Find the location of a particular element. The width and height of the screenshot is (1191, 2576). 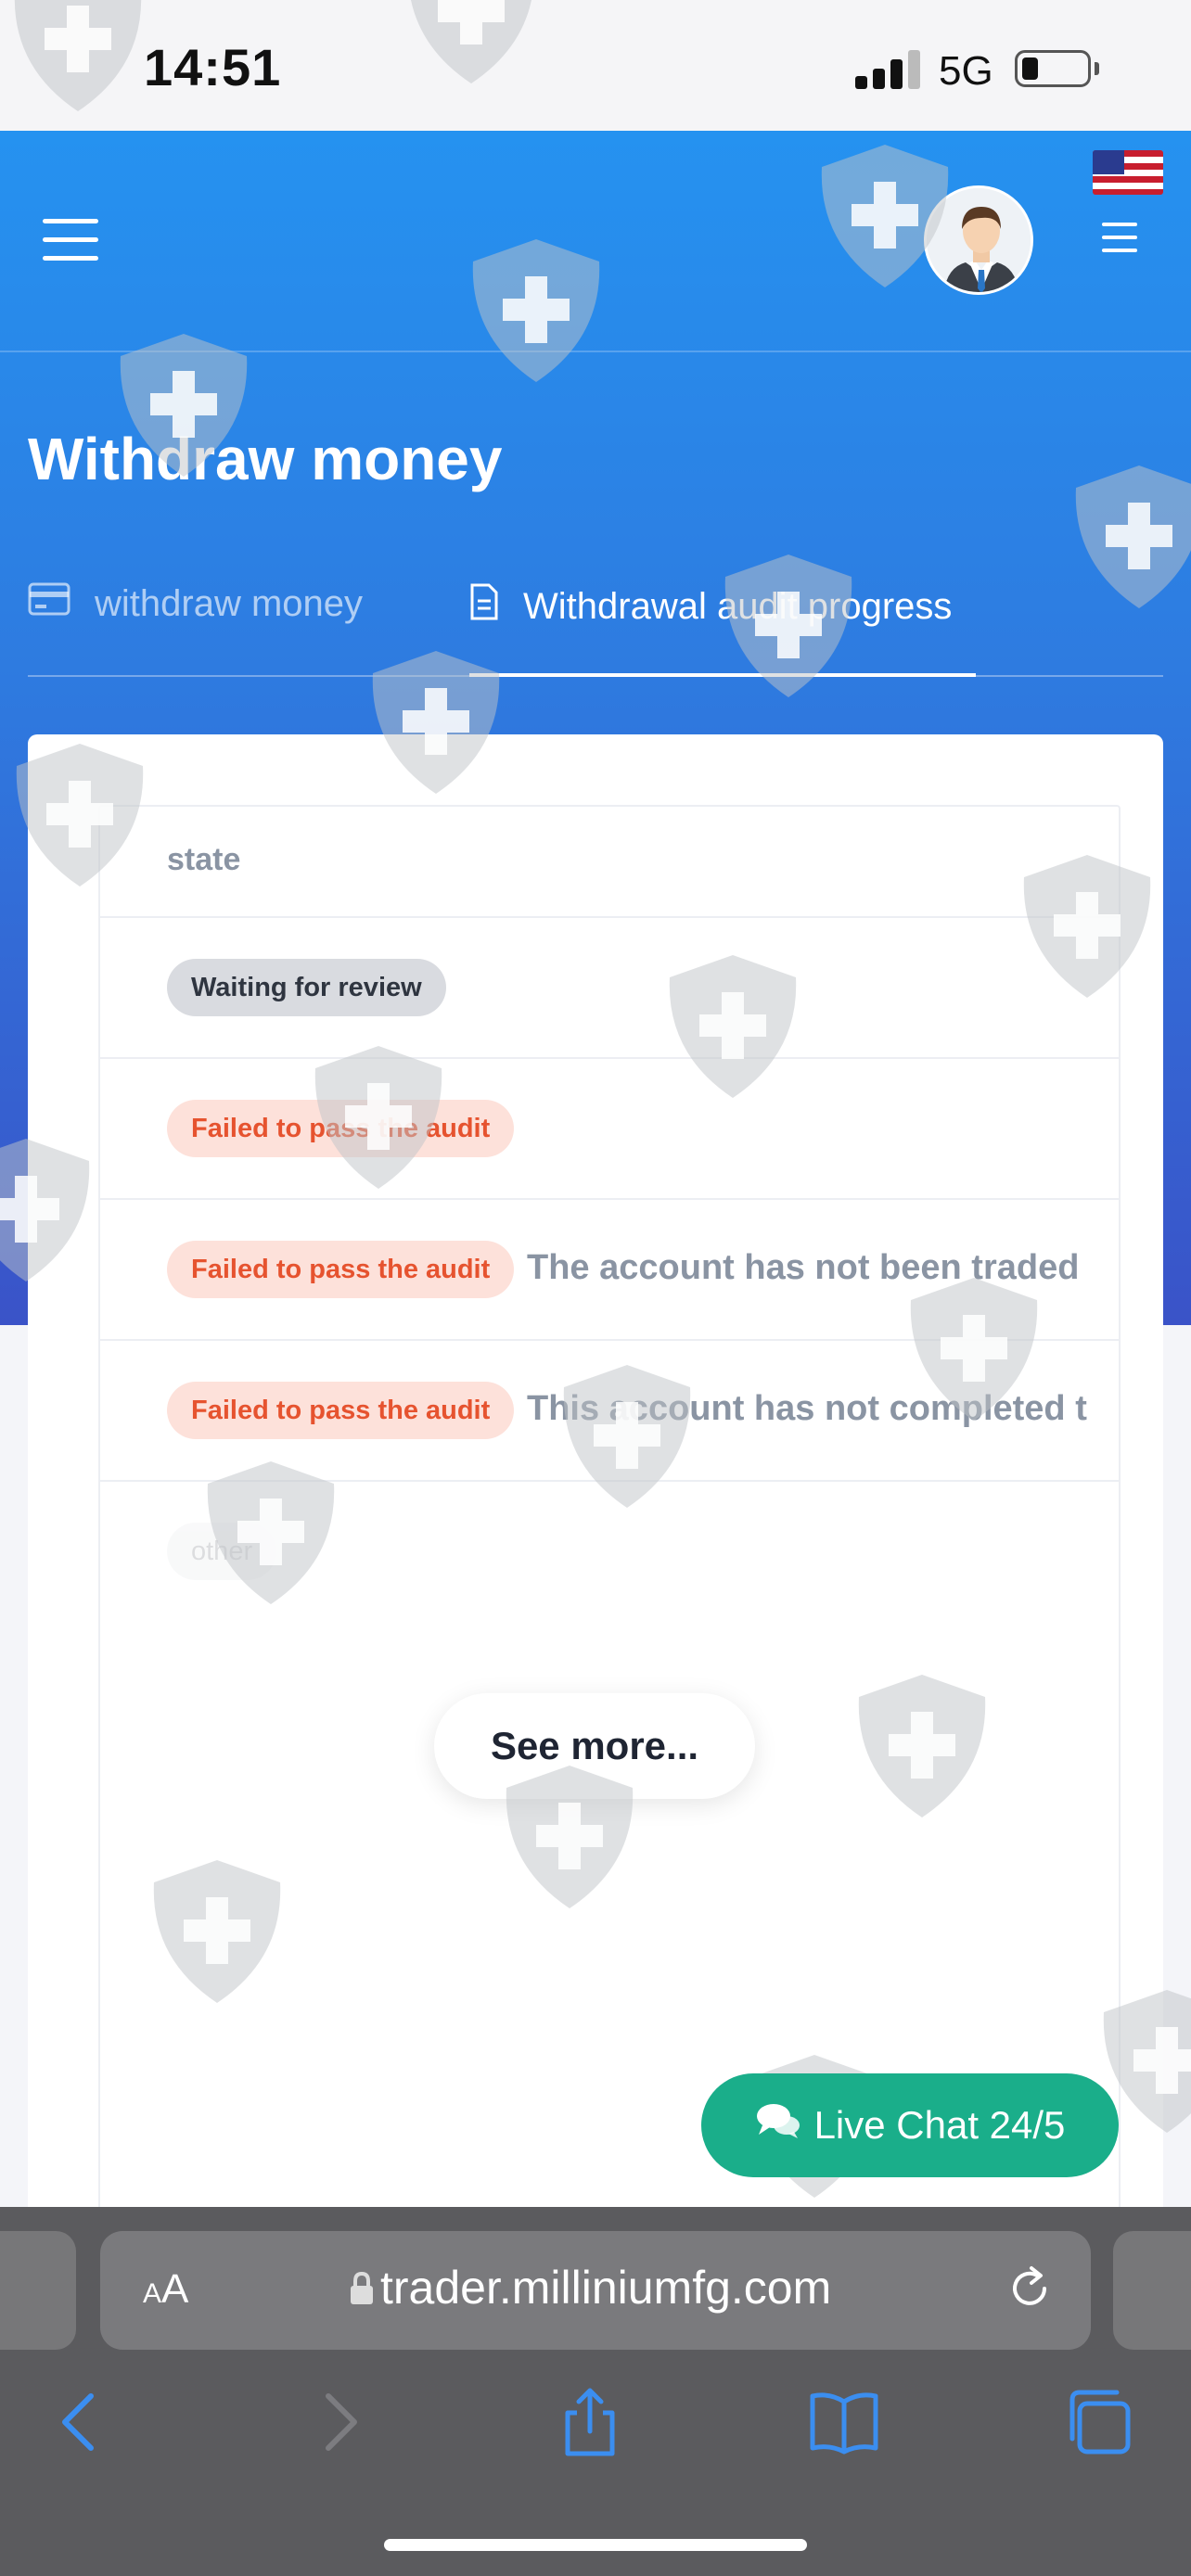

network-type: 5G is located at coordinates (966, 71).